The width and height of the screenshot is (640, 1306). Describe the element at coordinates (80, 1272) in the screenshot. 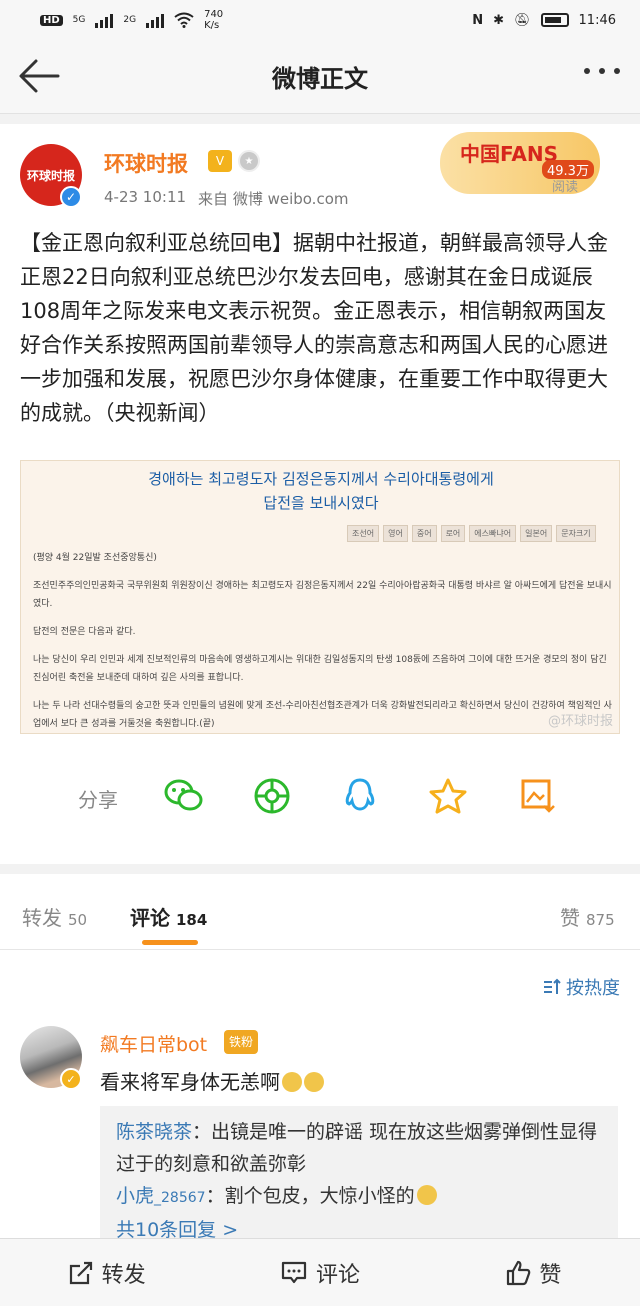

I see `share-edit-icon` at that location.